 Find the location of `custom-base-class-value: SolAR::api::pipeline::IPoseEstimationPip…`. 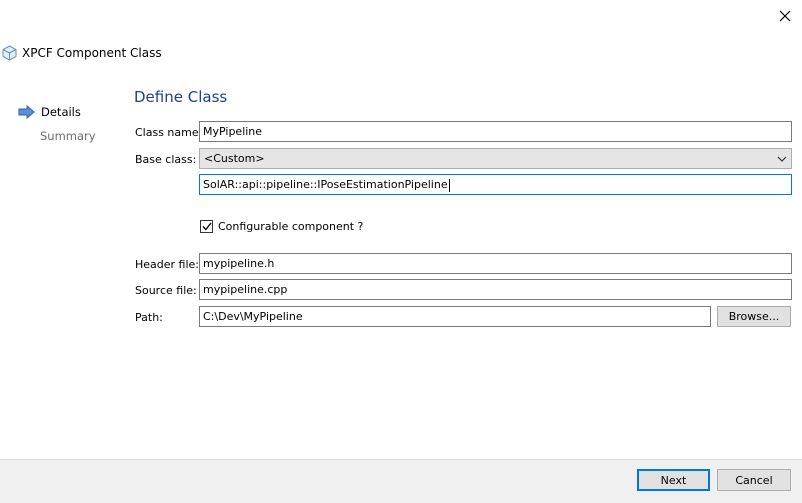

custom-base-class-value: SolAR::api::pipeline::IPoseEstimationPip… is located at coordinates (325, 184).